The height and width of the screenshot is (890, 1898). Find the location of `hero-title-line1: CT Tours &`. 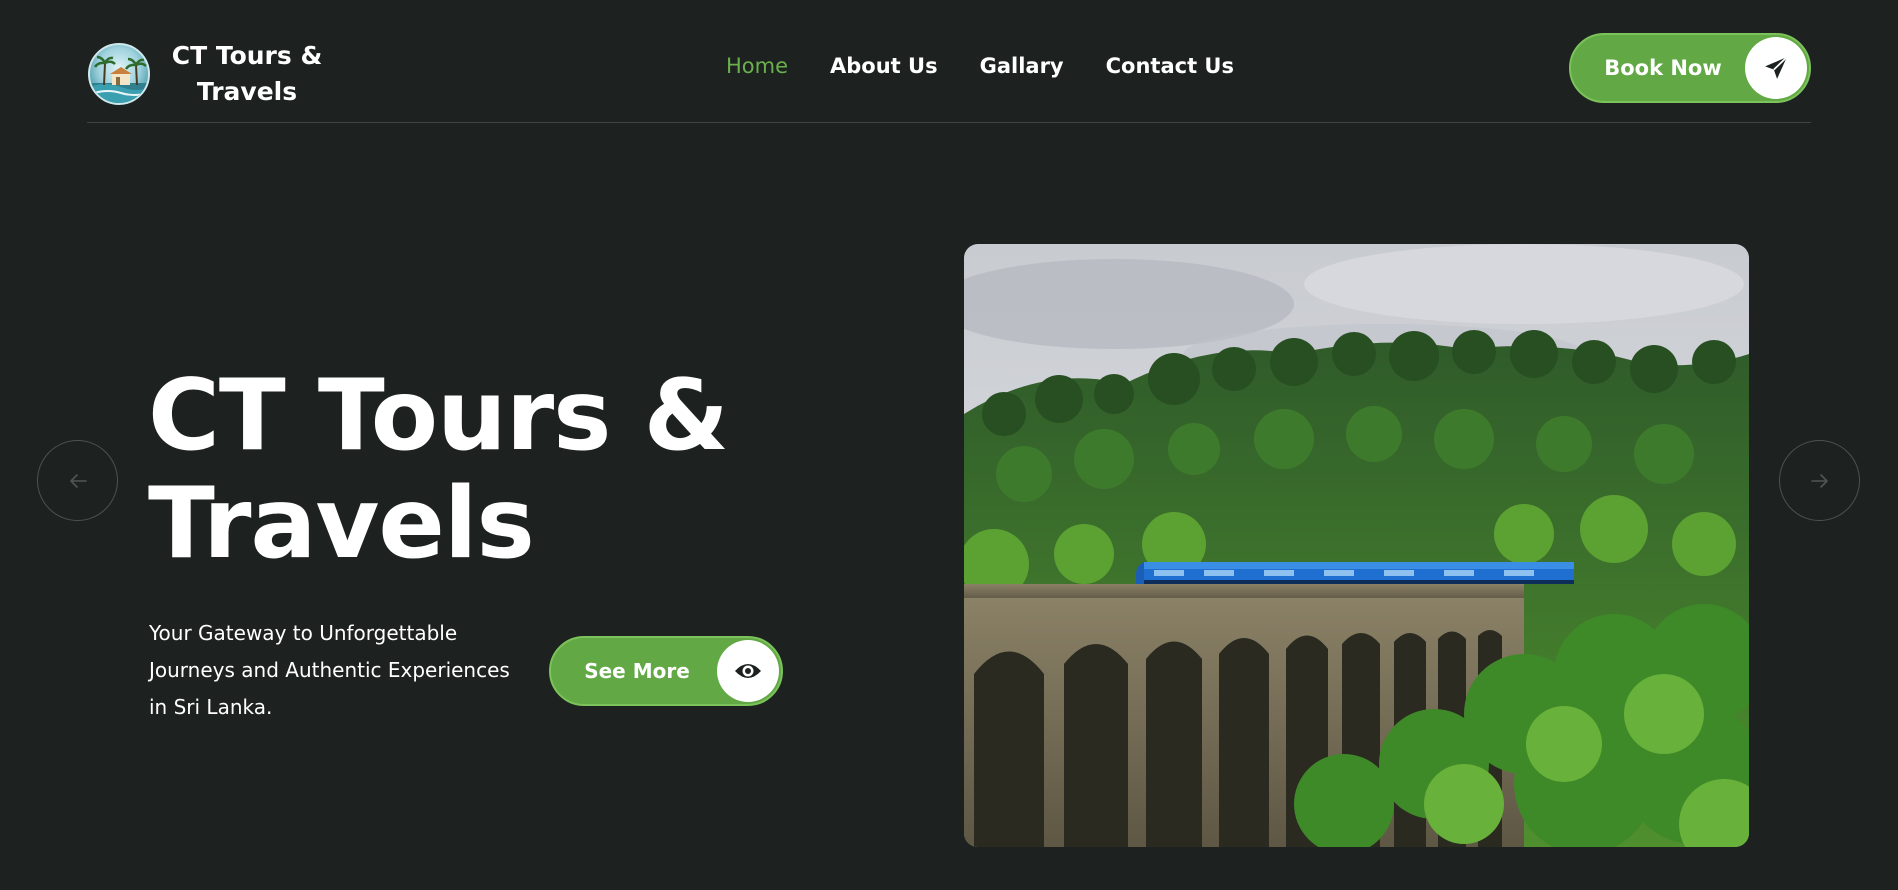

hero-title-line1: CT Tours & is located at coordinates (438, 416).